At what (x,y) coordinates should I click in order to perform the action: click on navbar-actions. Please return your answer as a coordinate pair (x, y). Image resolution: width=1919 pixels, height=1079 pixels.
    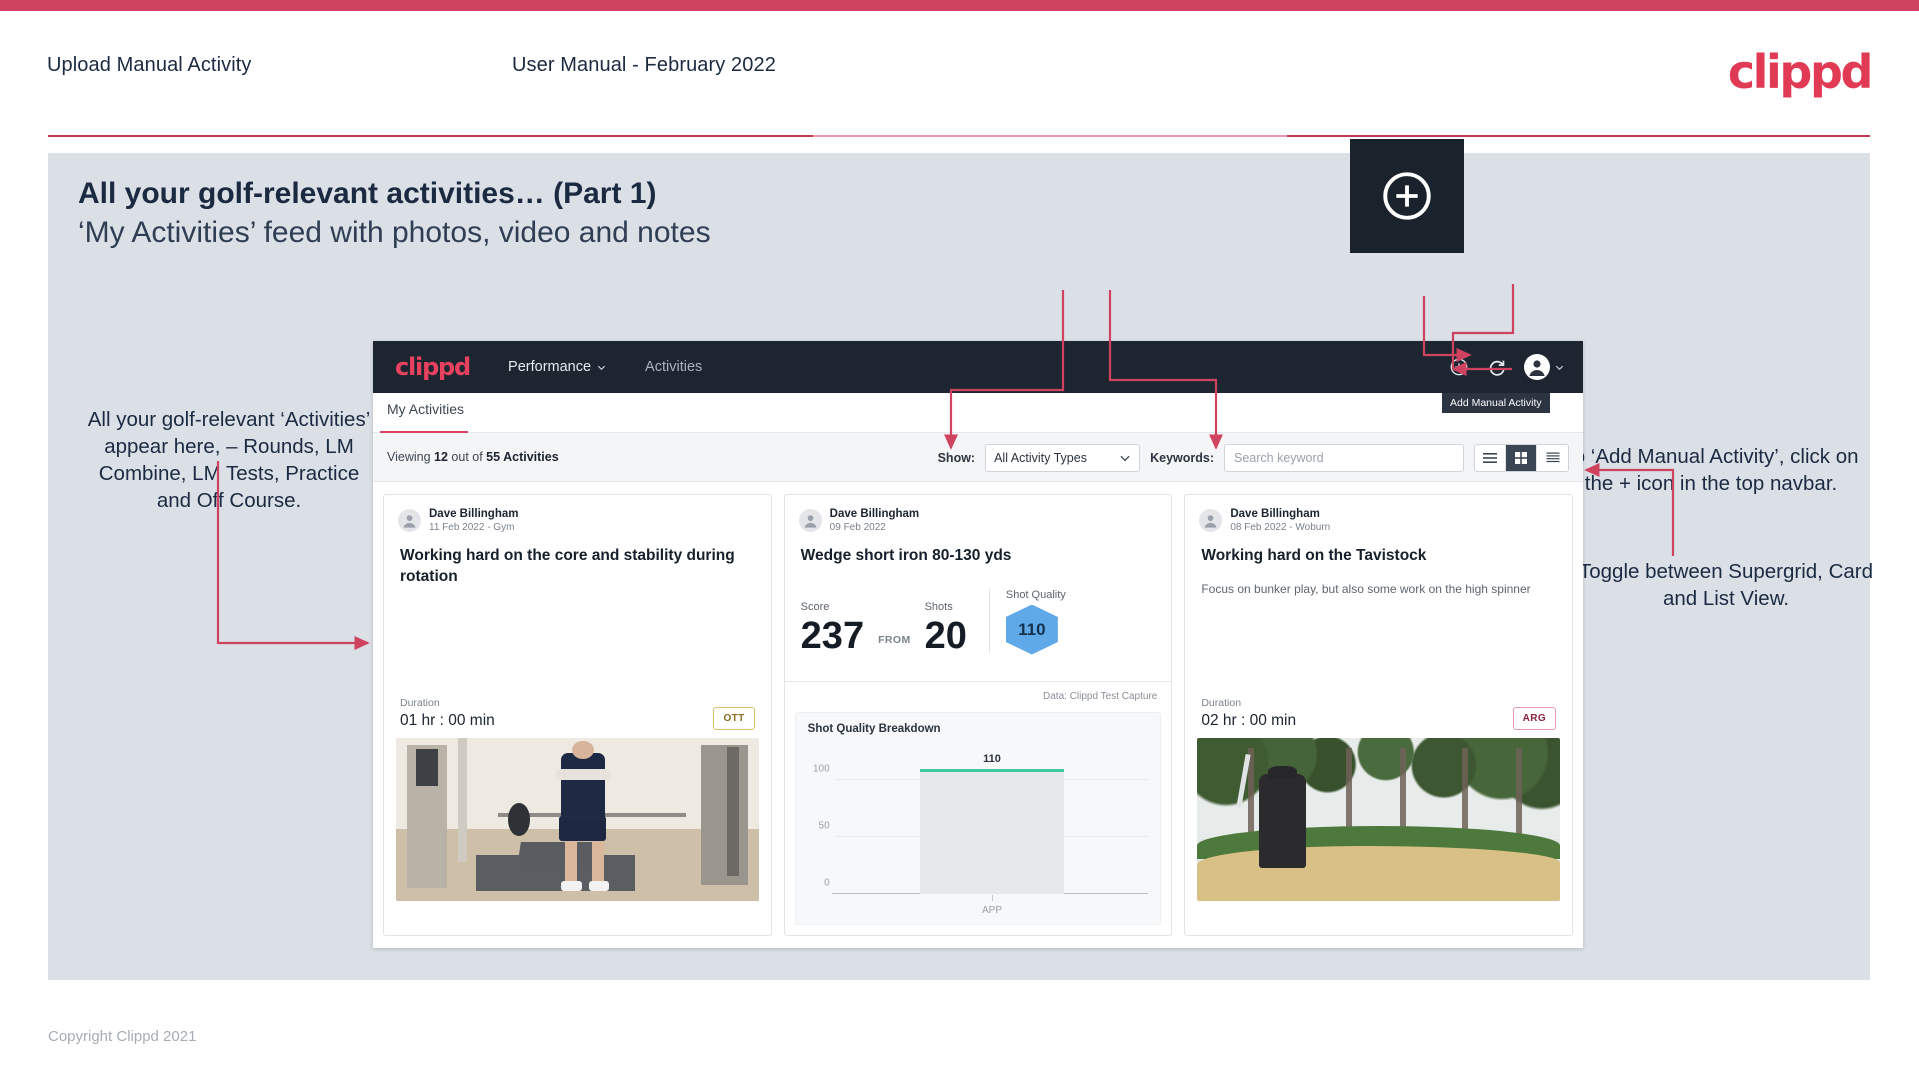
    Looking at the image, I should click on (1506, 367).